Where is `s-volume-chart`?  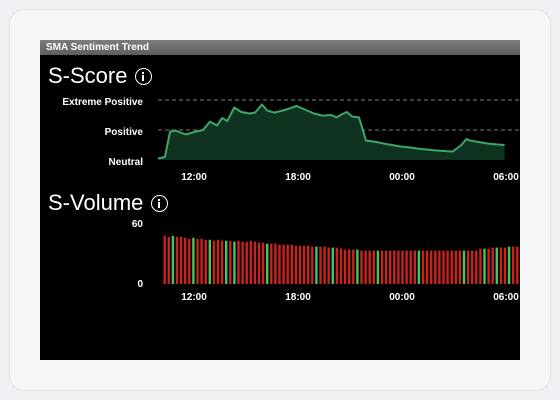
s-volume-chart is located at coordinates (341, 260).